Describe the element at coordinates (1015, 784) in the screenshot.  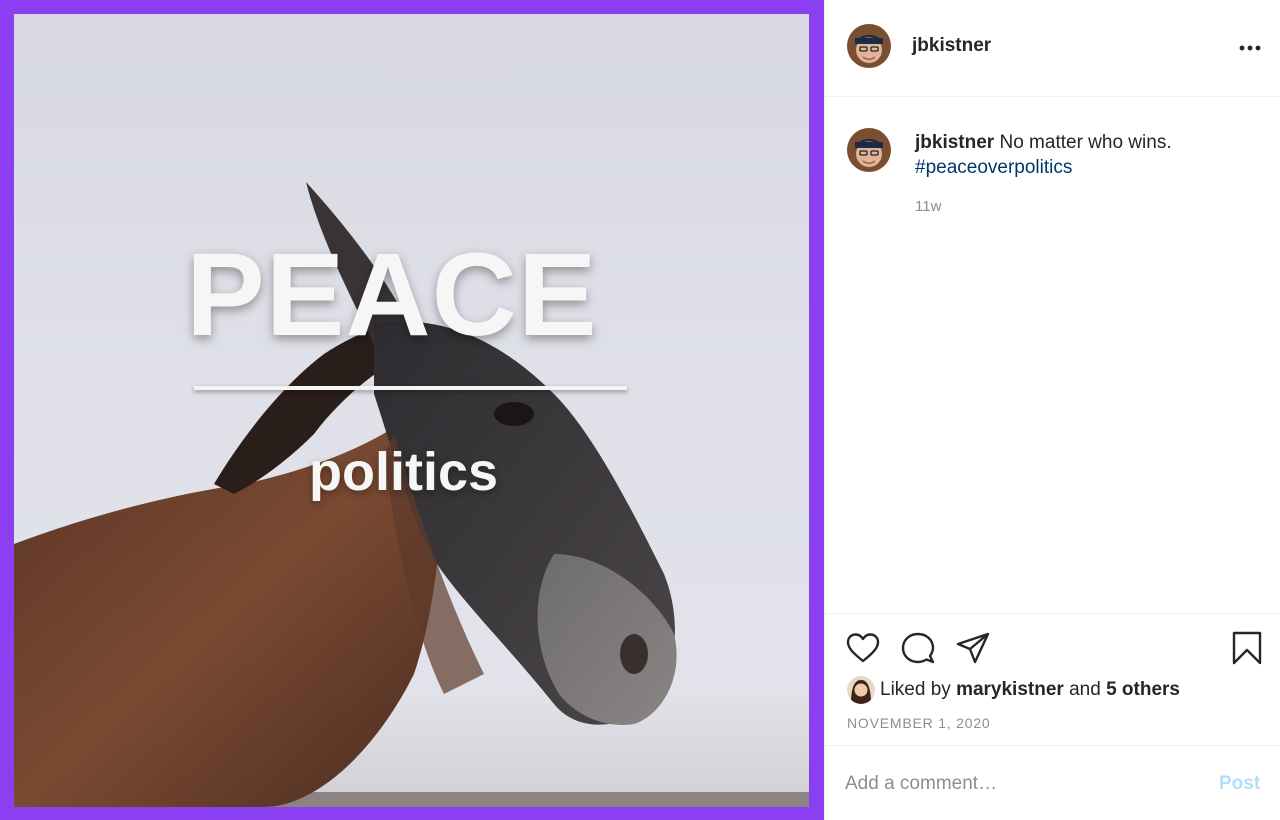
I see `comment-input` at that location.